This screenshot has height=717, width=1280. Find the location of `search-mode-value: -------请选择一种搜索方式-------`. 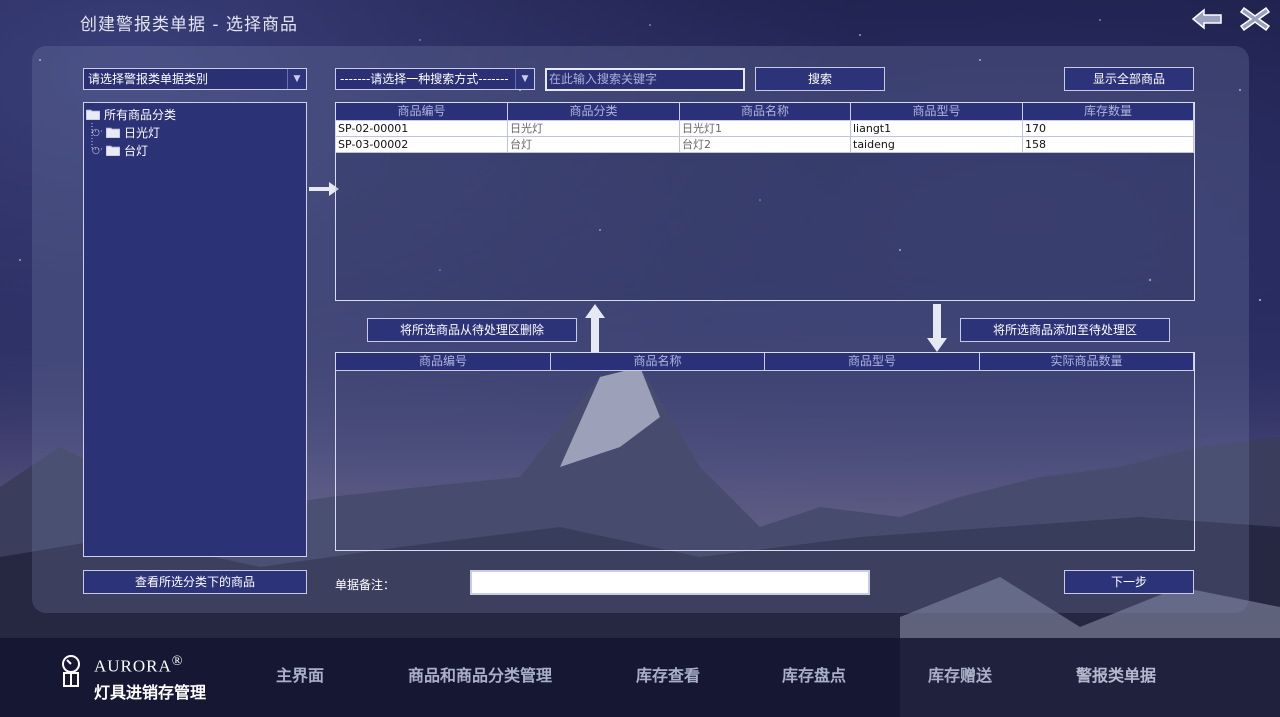

search-mode-value: -------请选择一种搜索方式------- is located at coordinates (424, 79).